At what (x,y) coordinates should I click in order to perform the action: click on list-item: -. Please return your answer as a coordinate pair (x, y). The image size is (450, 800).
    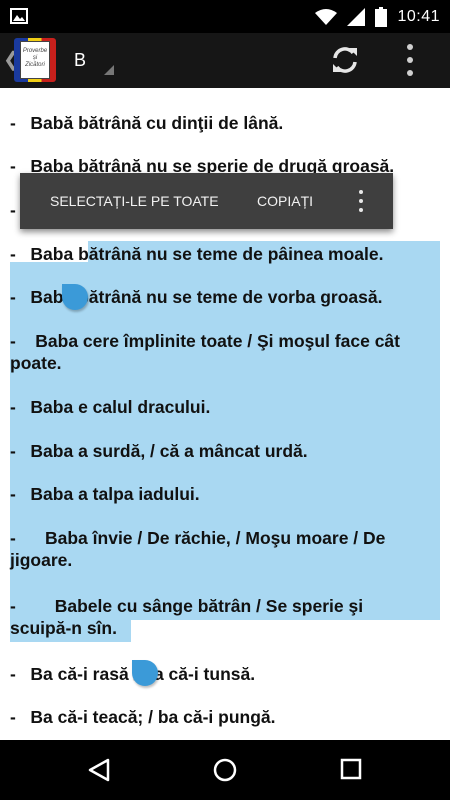
    Looking at the image, I should click on (13, 210).